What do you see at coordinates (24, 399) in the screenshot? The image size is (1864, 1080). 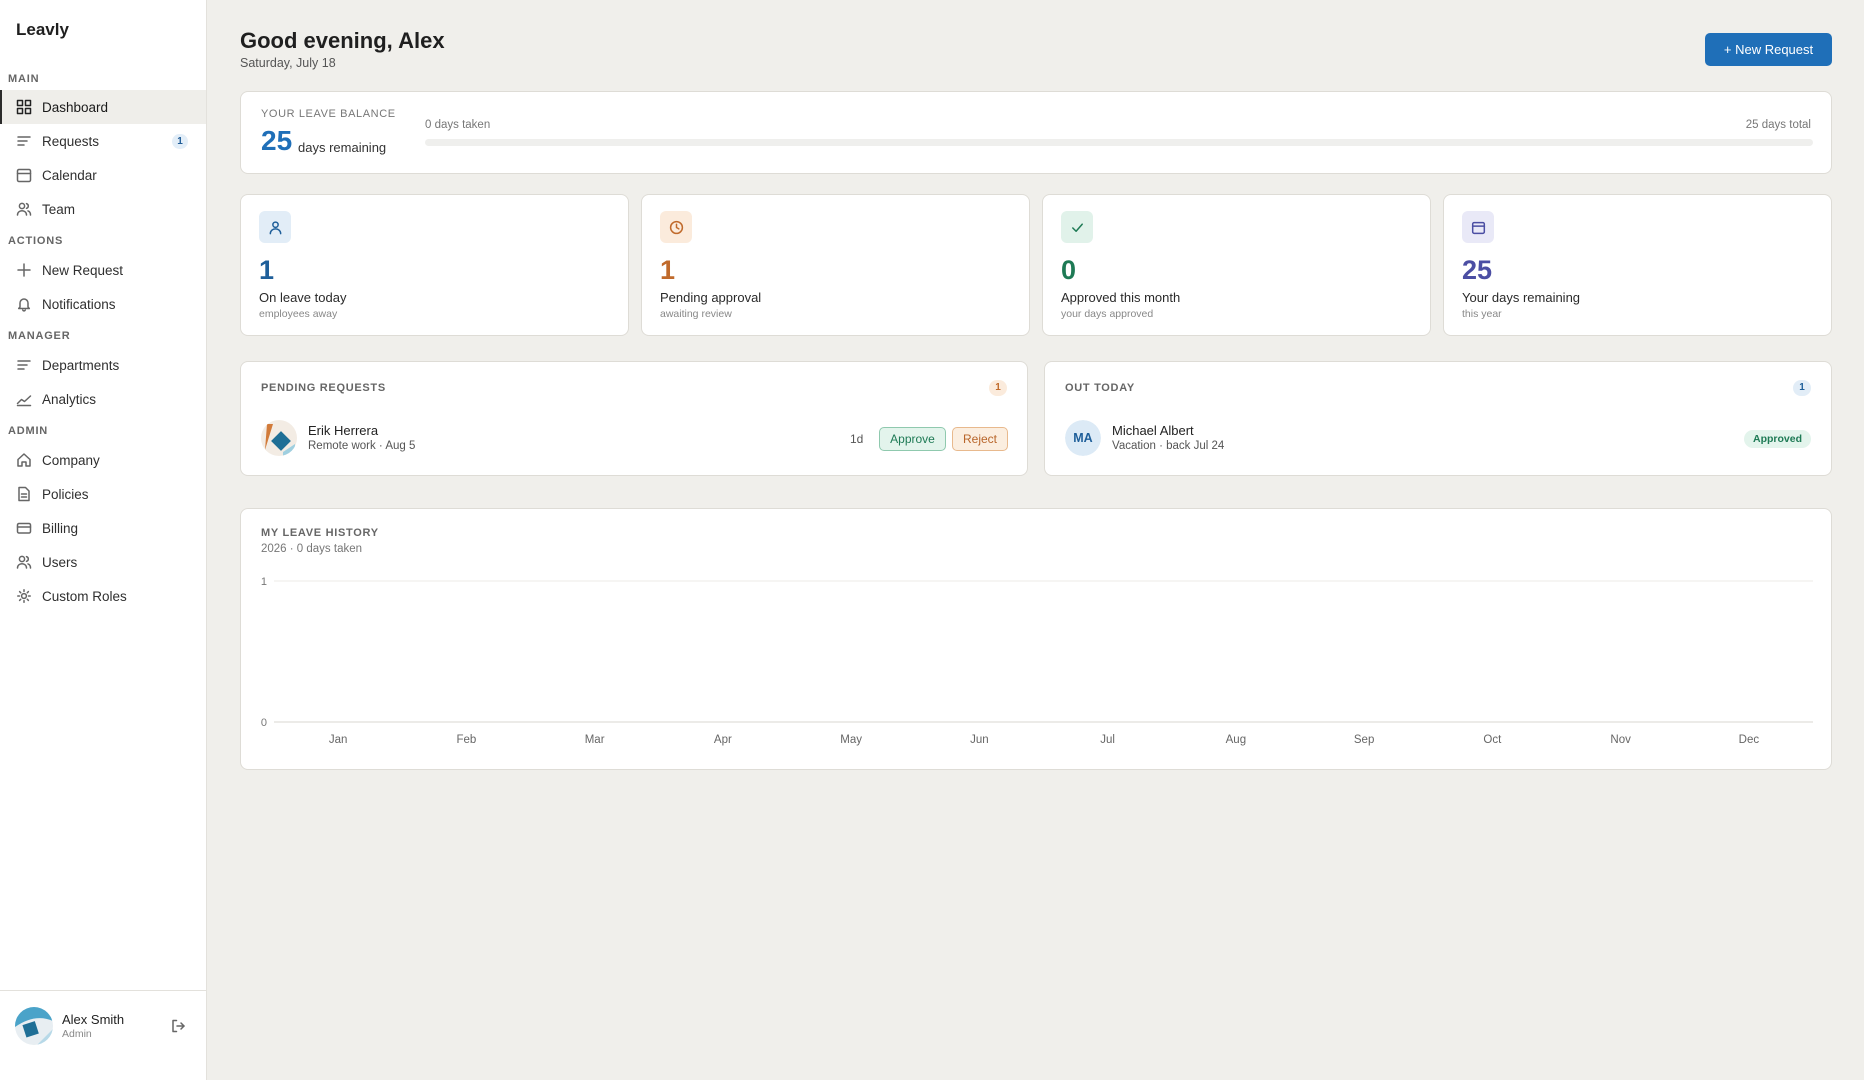 I see `trend-icon` at bounding box center [24, 399].